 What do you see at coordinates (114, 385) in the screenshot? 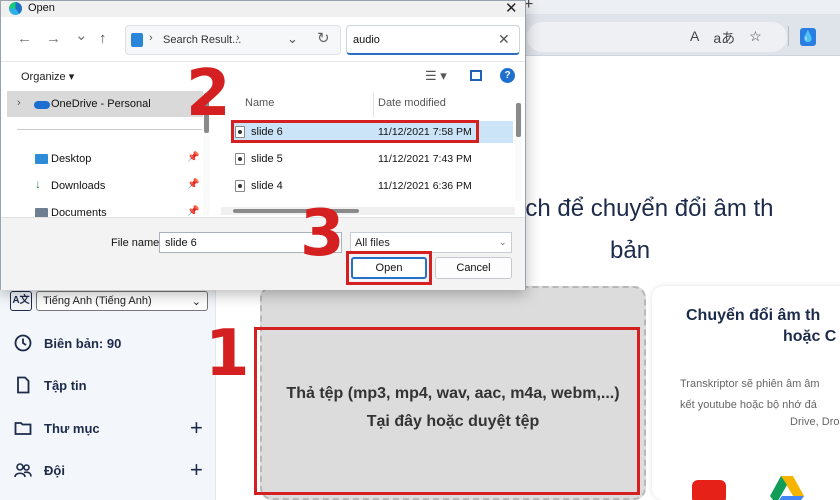
I see `sidebar-item-files: Tập tin` at bounding box center [114, 385].